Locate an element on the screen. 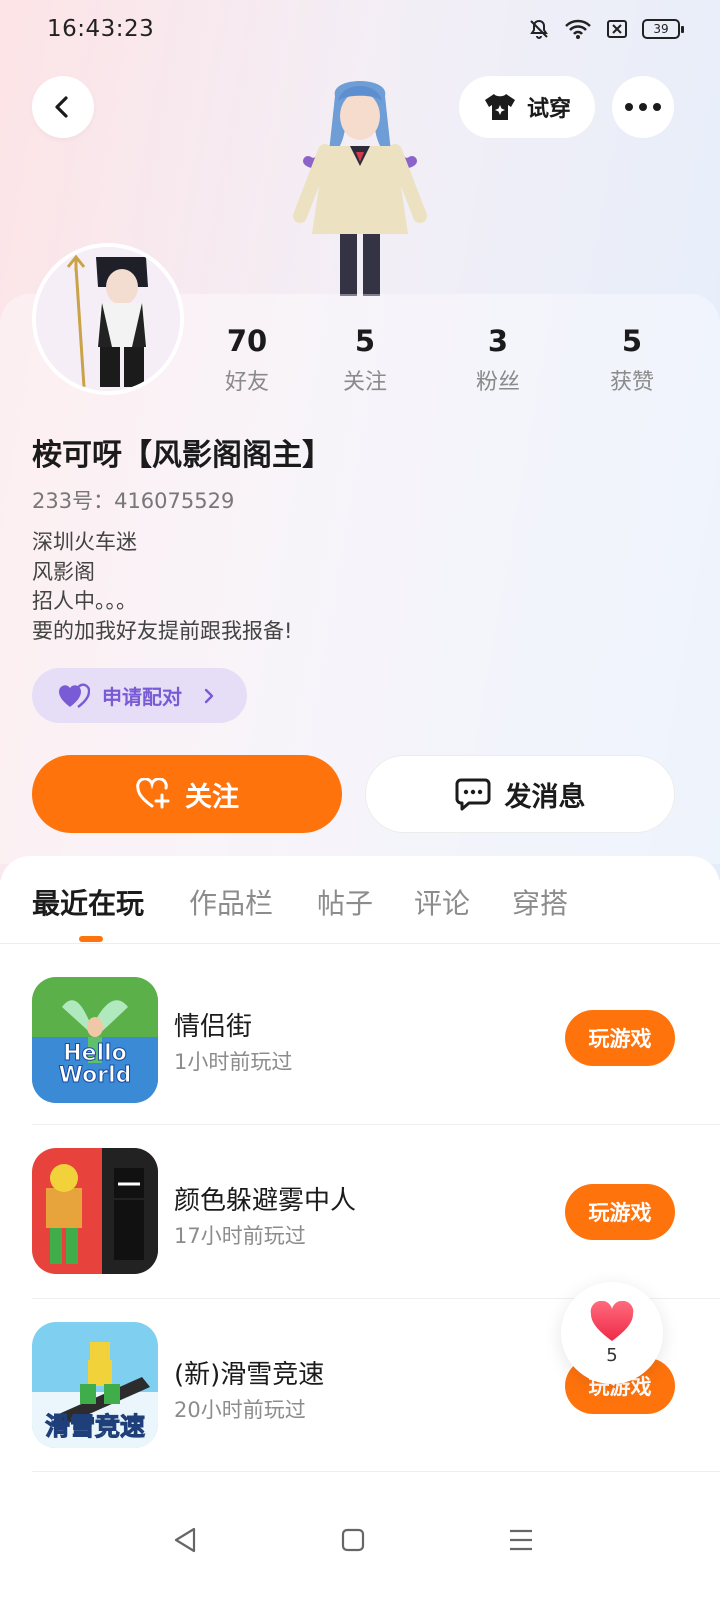 Image resolution: width=720 pixels, height=1600 pixels. more-options-button is located at coordinates (643, 107).